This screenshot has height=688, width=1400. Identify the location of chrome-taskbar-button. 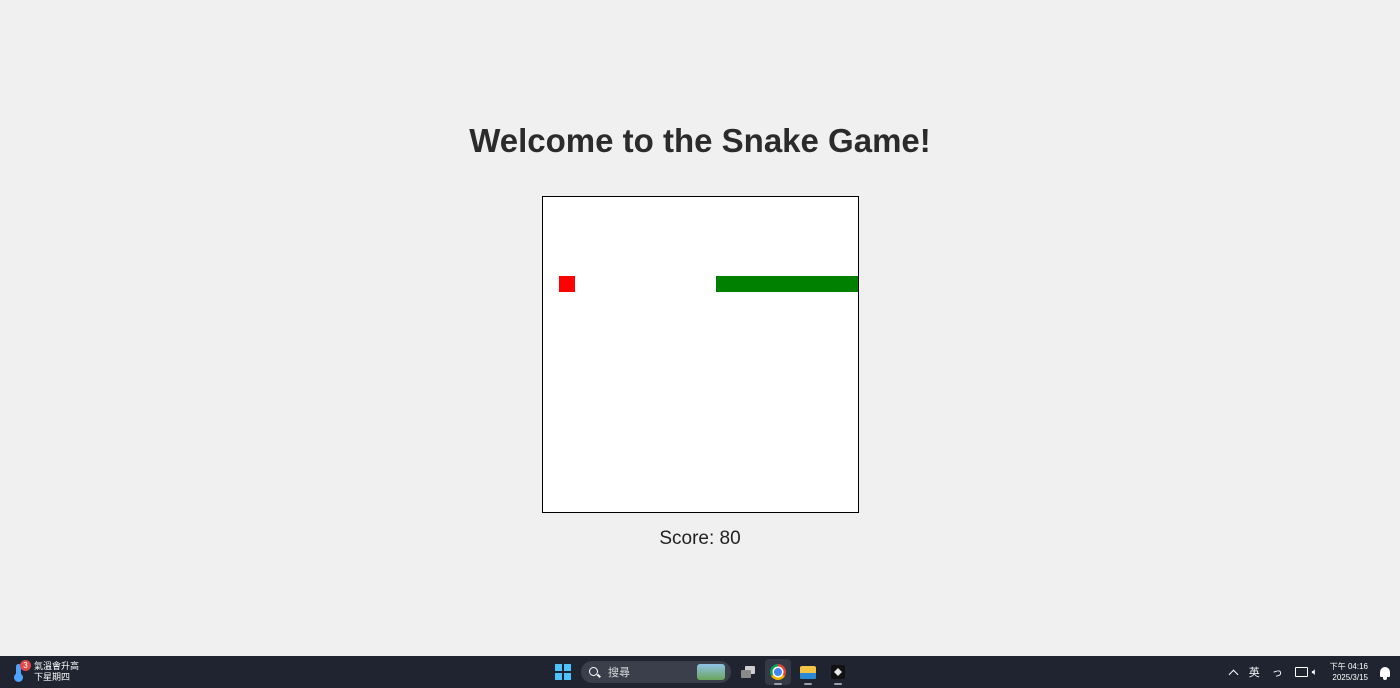
(778, 672).